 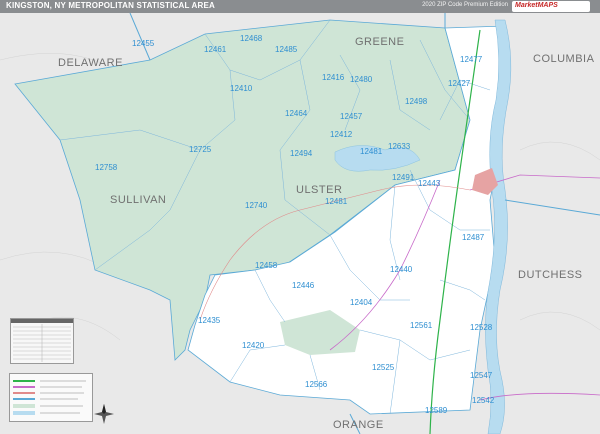 What do you see at coordinates (24, 413) in the screenshot?
I see `legend-water-swatch` at bounding box center [24, 413].